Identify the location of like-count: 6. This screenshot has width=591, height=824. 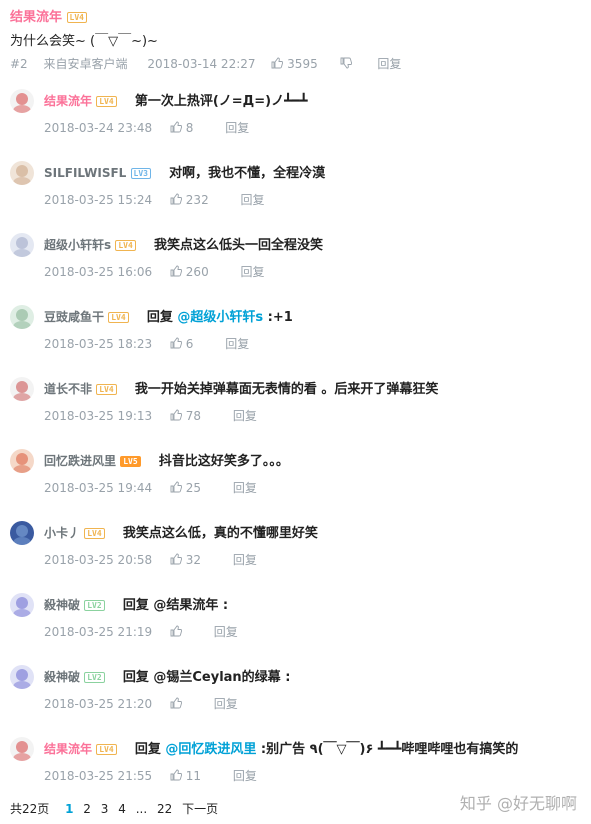
(189, 344).